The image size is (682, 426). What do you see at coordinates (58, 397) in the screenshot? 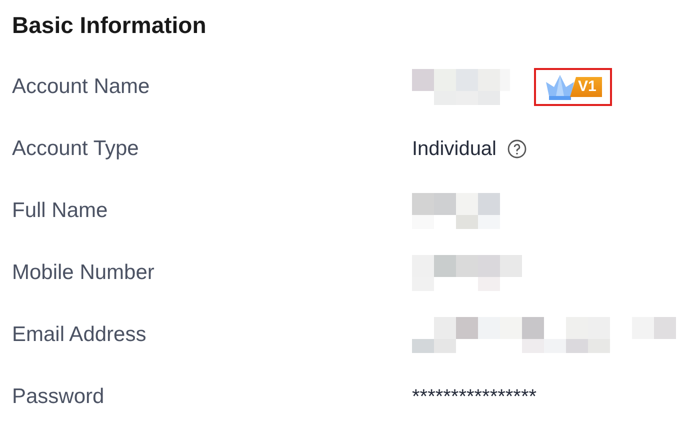
I see `field-label: Password` at bounding box center [58, 397].